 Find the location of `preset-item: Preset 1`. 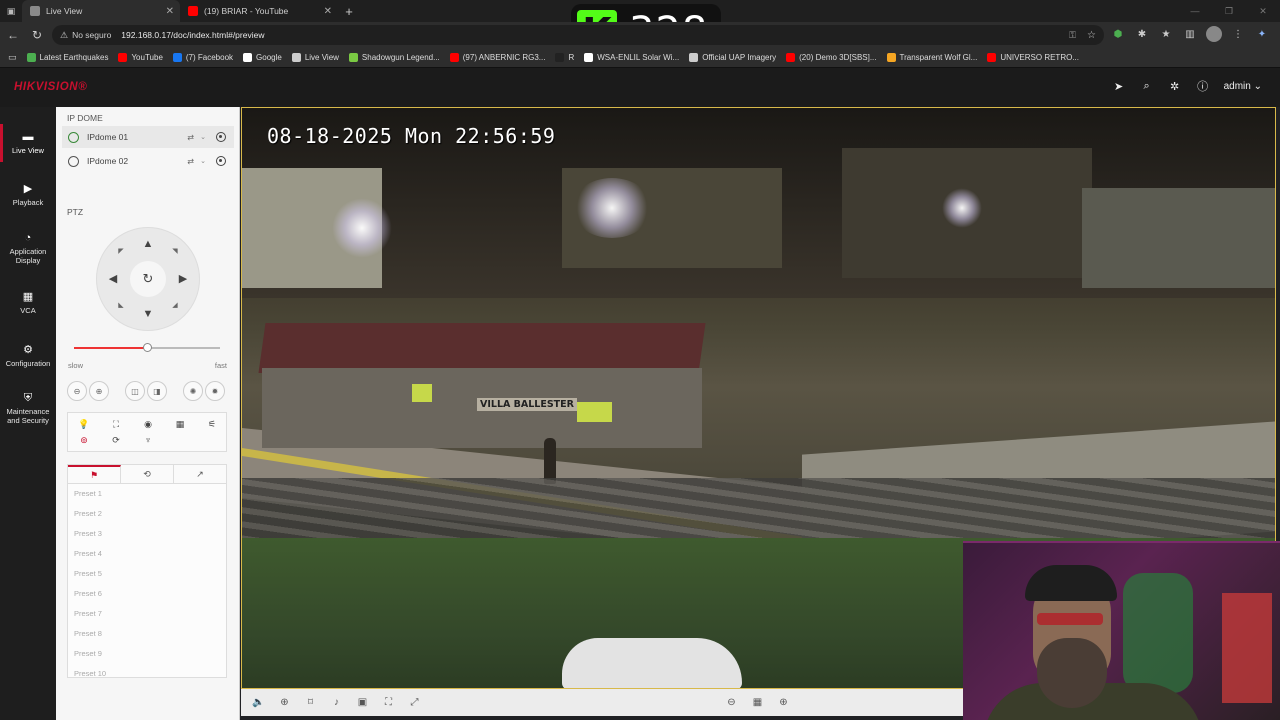

preset-item: Preset 1 is located at coordinates (147, 494).